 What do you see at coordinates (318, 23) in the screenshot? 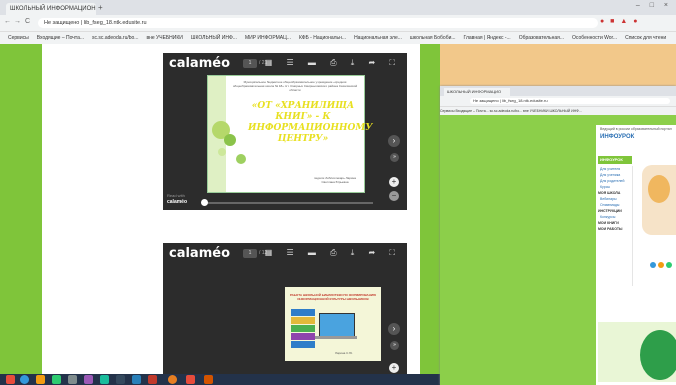
I see `address-bar: Не защищено | lib_fseg_18.ntk.edusite.ru` at bounding box center [318, 23].